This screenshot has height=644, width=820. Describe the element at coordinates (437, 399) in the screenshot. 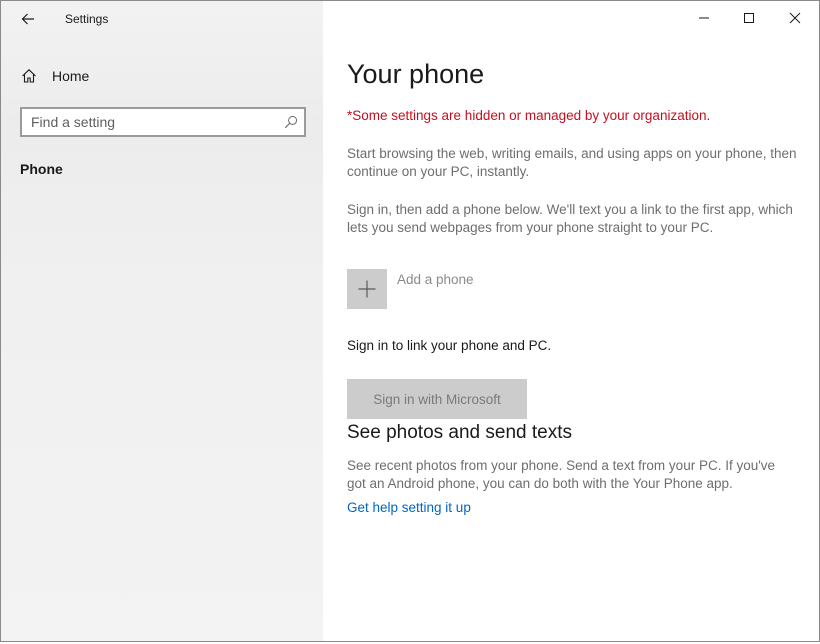

I see `sign-in-microsoft-button: Sign in with Microsoft` at that location.